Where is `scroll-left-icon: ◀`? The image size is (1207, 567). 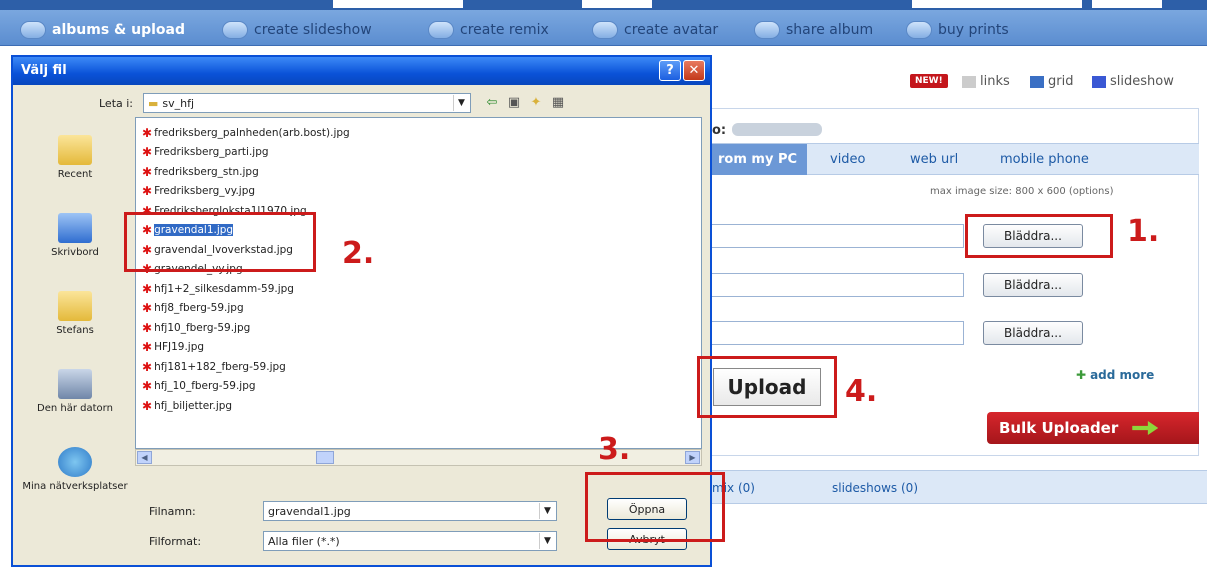 scroll-left-icon: ◀ is located at coordinates (144, 457).